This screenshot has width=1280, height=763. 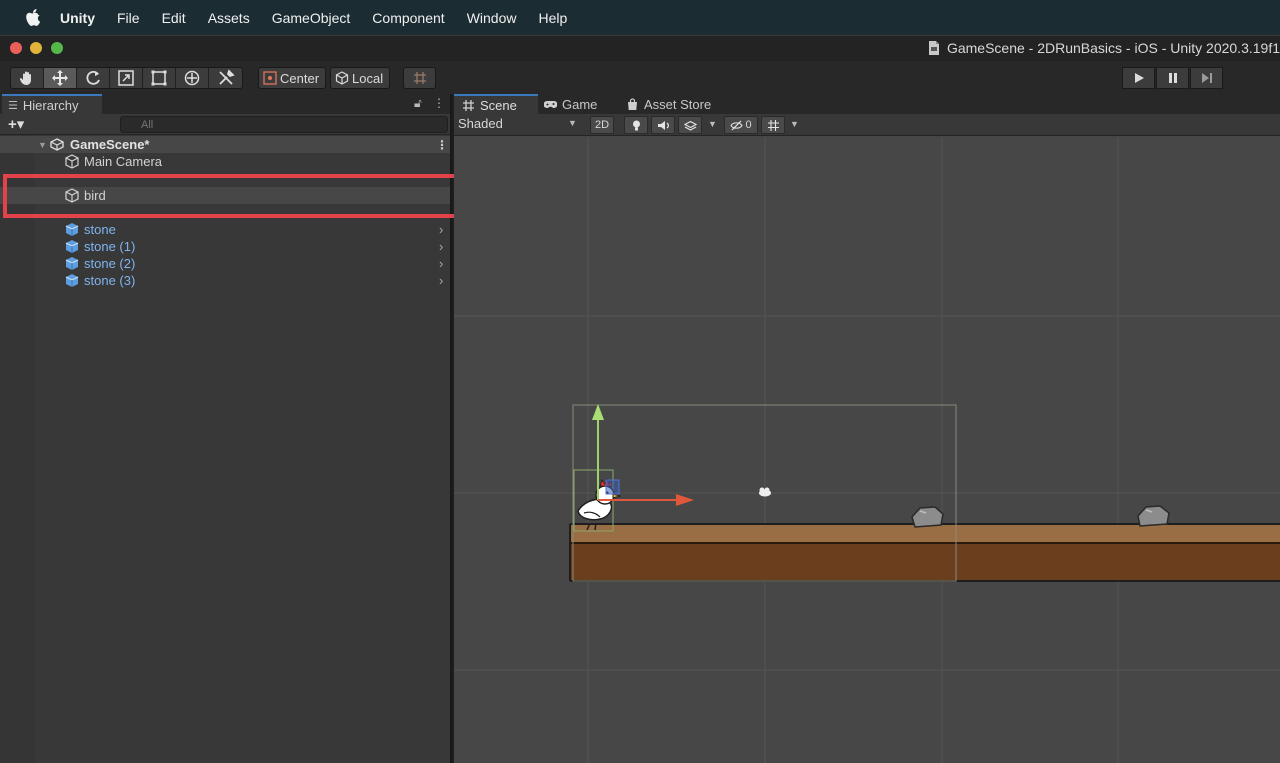 I want to click on close-window-button, so click(x=16, y=48).